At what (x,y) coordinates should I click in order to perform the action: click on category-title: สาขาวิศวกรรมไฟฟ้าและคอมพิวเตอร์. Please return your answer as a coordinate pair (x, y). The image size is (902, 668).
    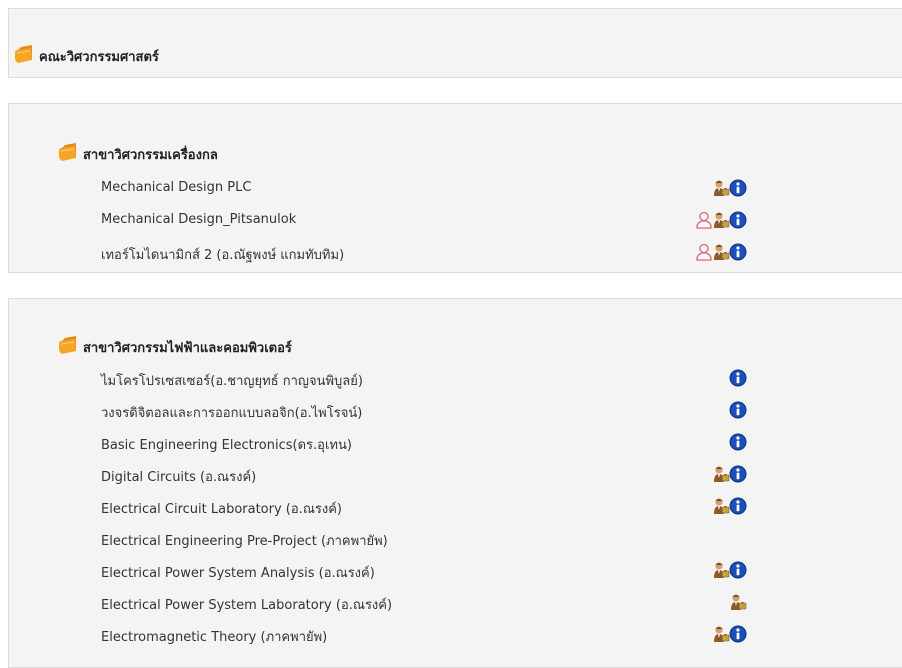
    Looking at the image, I should click on (187, 347).